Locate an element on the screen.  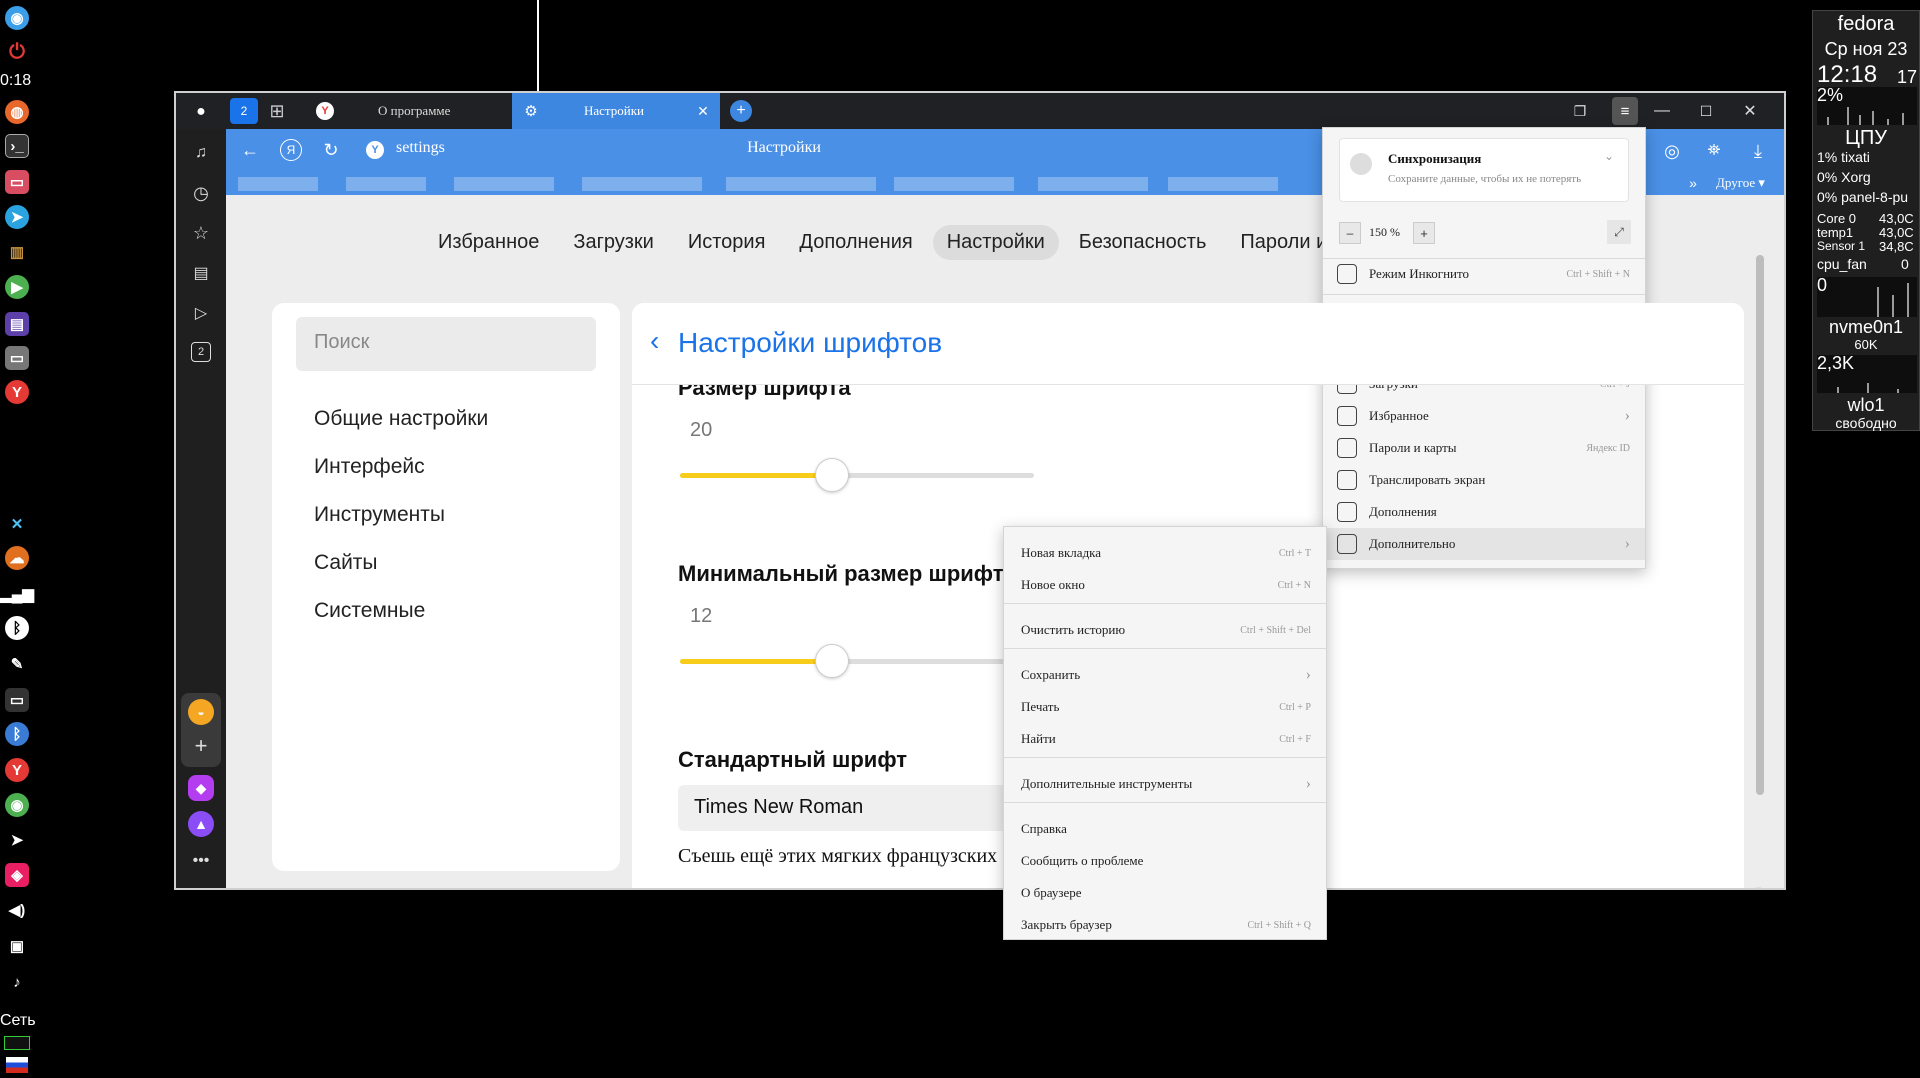
sidebar-item-tools: Инструменты is located at coordinates (379, 515).